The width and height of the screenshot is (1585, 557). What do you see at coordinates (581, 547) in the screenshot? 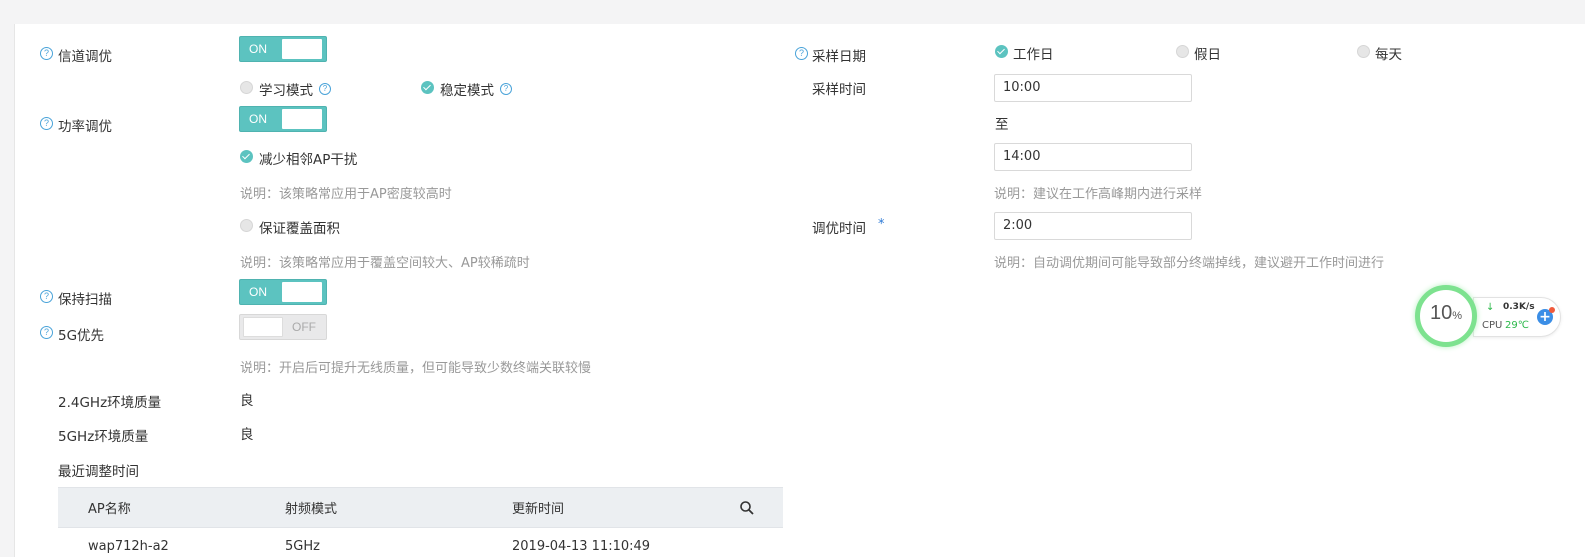
I see `cell-update-time: 2019-04-13 11:10:49` at bounding box center [581, 547].